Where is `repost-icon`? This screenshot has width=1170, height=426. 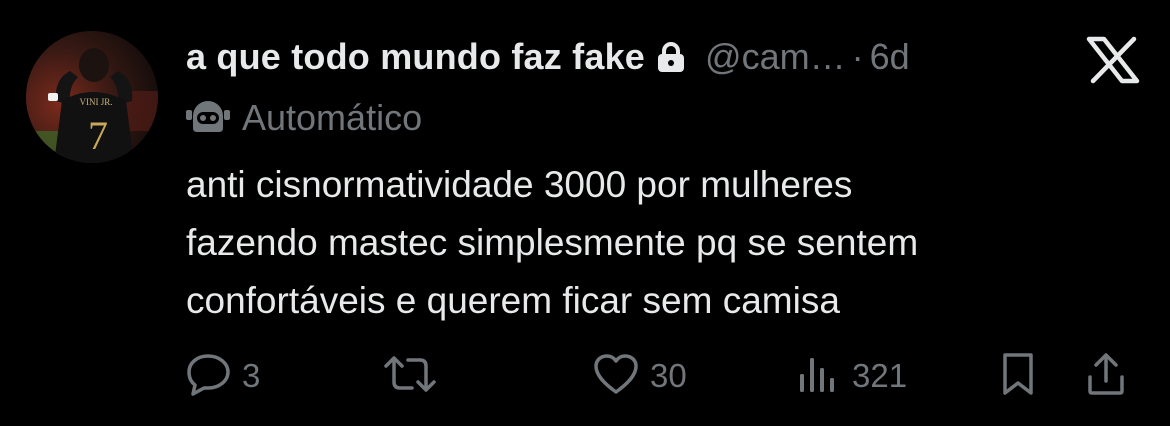
repost-icon is located at coordinates (410, 376).